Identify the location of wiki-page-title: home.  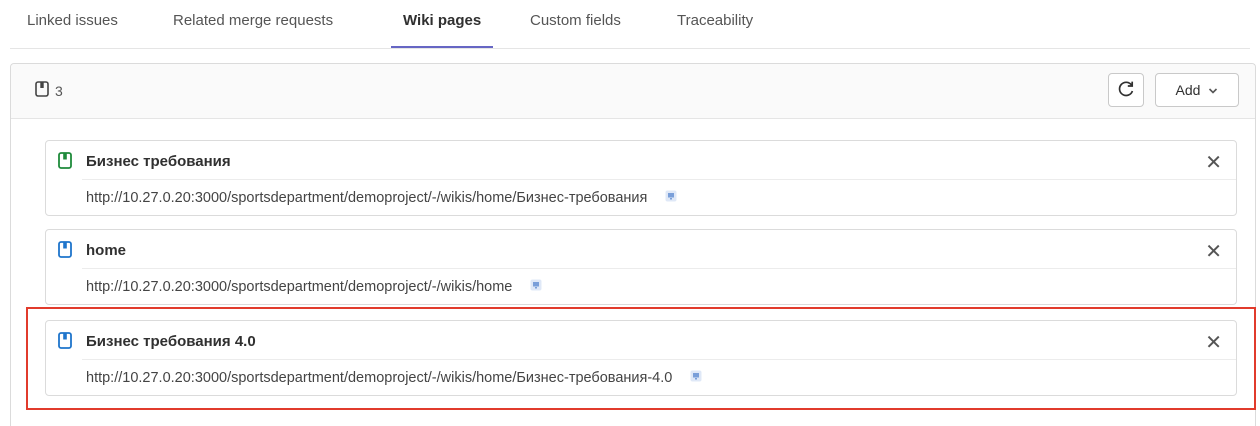
(106, 250).